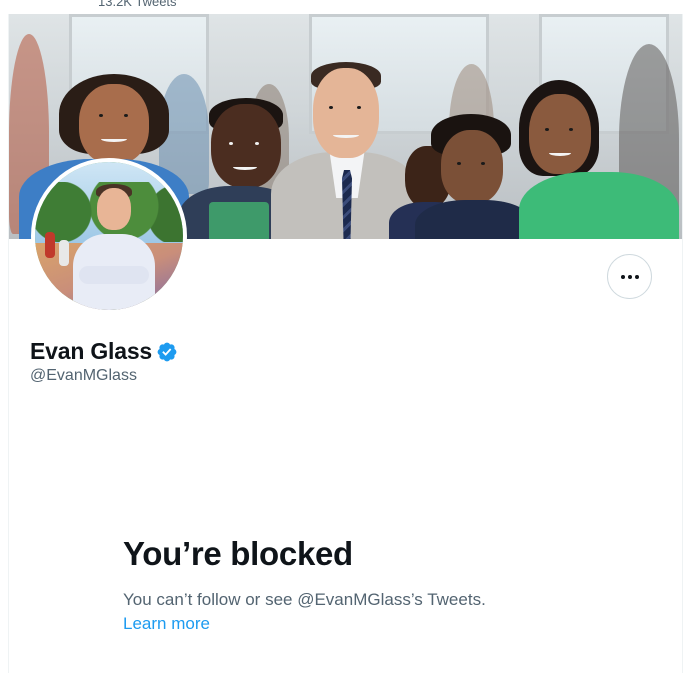  Describe the element at coordinates (137, 4) in the screenshot. I see `tweet-count: 13.2K Tweets` at that location.